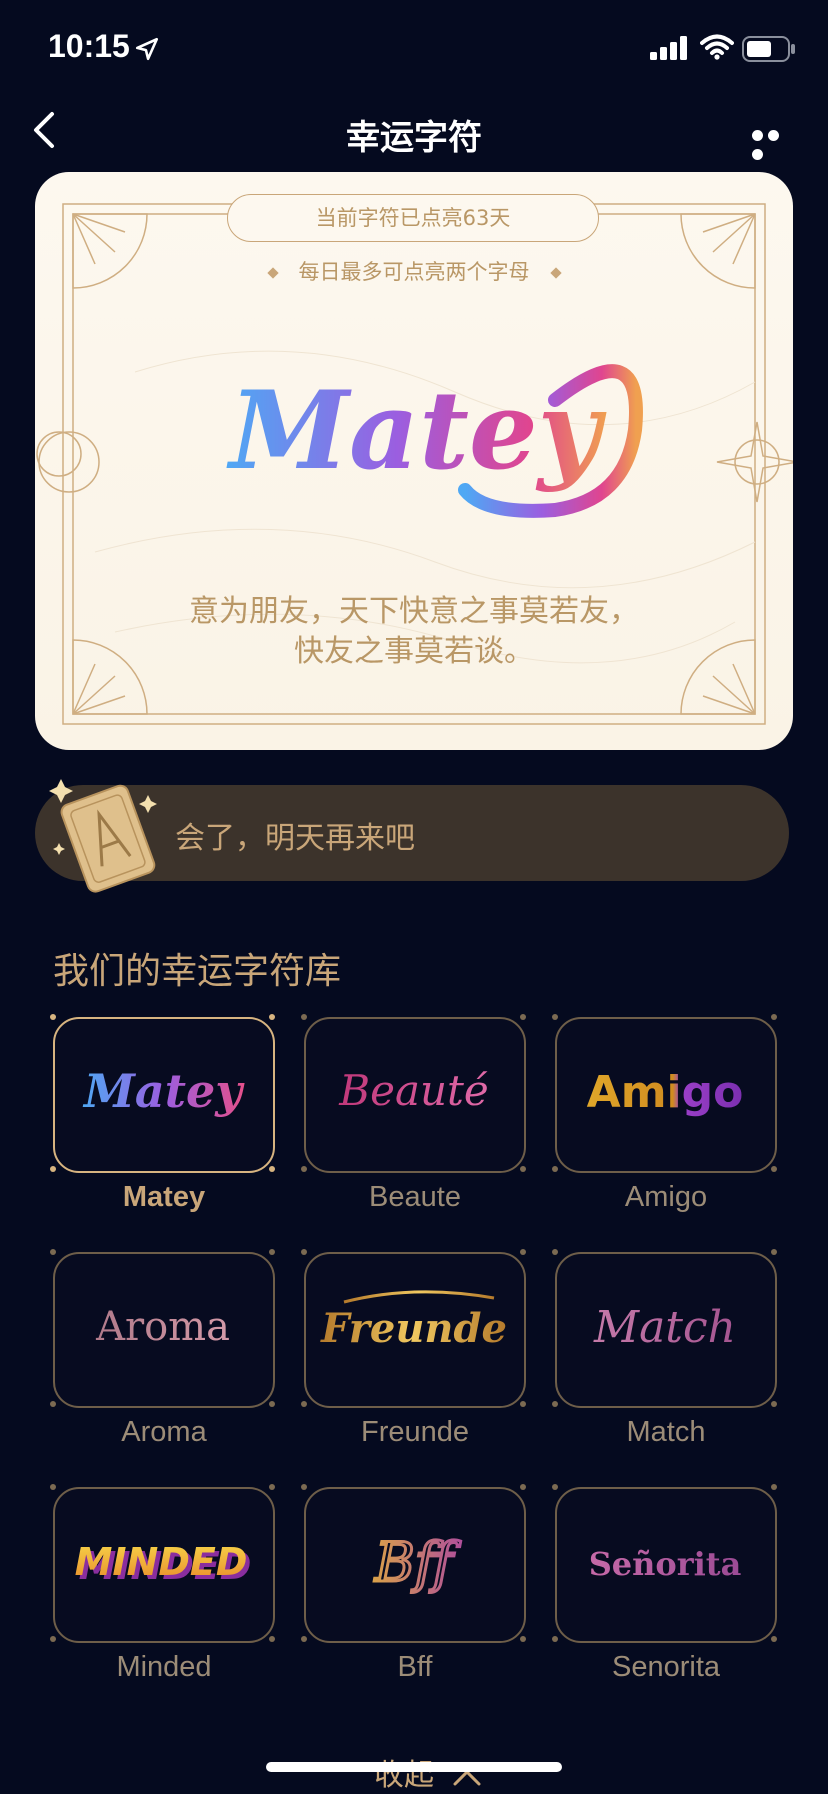 The height and width of the screenshot is (1794, 828). Describe the element at coordinates (413, 1328) in the screenshot. I see `svg-text: Freunde` at that location.